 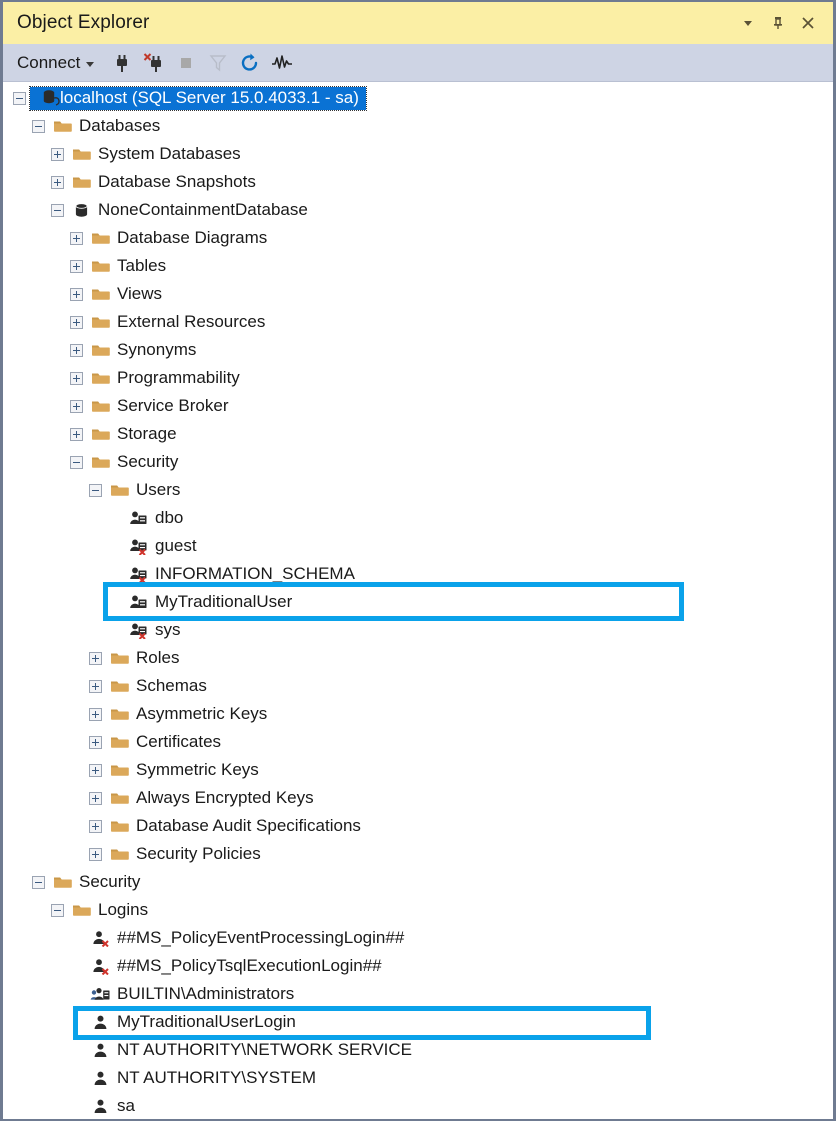 What do you see at coordinates (418, 210) in the screenshot?
I see `tree-node: NoneContainmentDatabase` at bounding box center [418, 210].